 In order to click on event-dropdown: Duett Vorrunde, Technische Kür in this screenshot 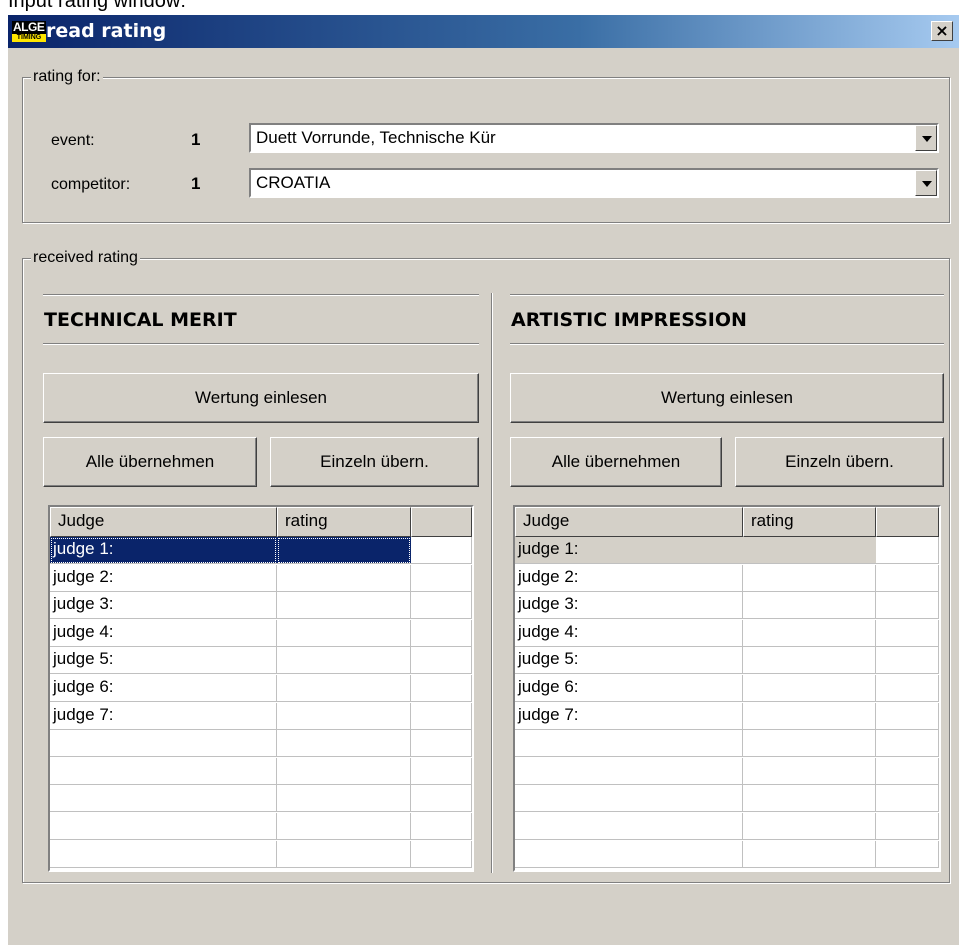, I will do `click(594, 138)`.